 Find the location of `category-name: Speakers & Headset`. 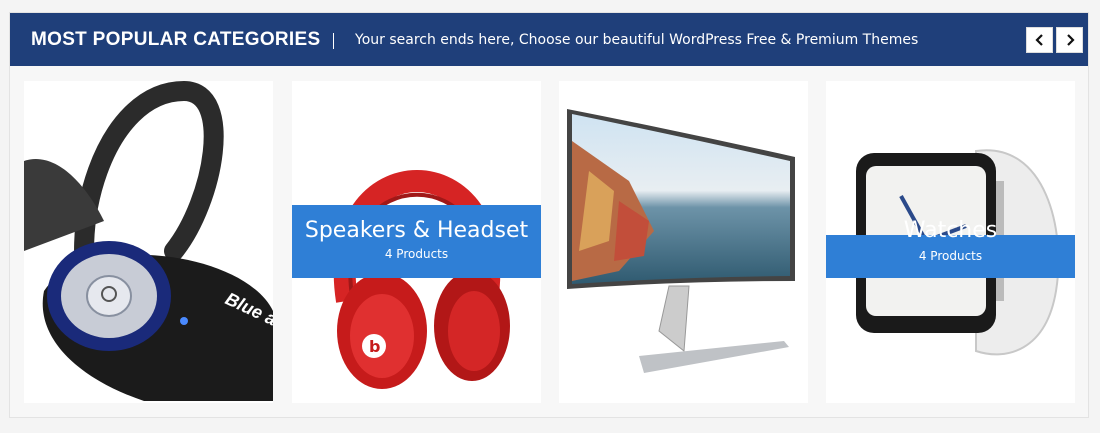

category-name: Speakers & Headset is located at coordinates (416, 230).